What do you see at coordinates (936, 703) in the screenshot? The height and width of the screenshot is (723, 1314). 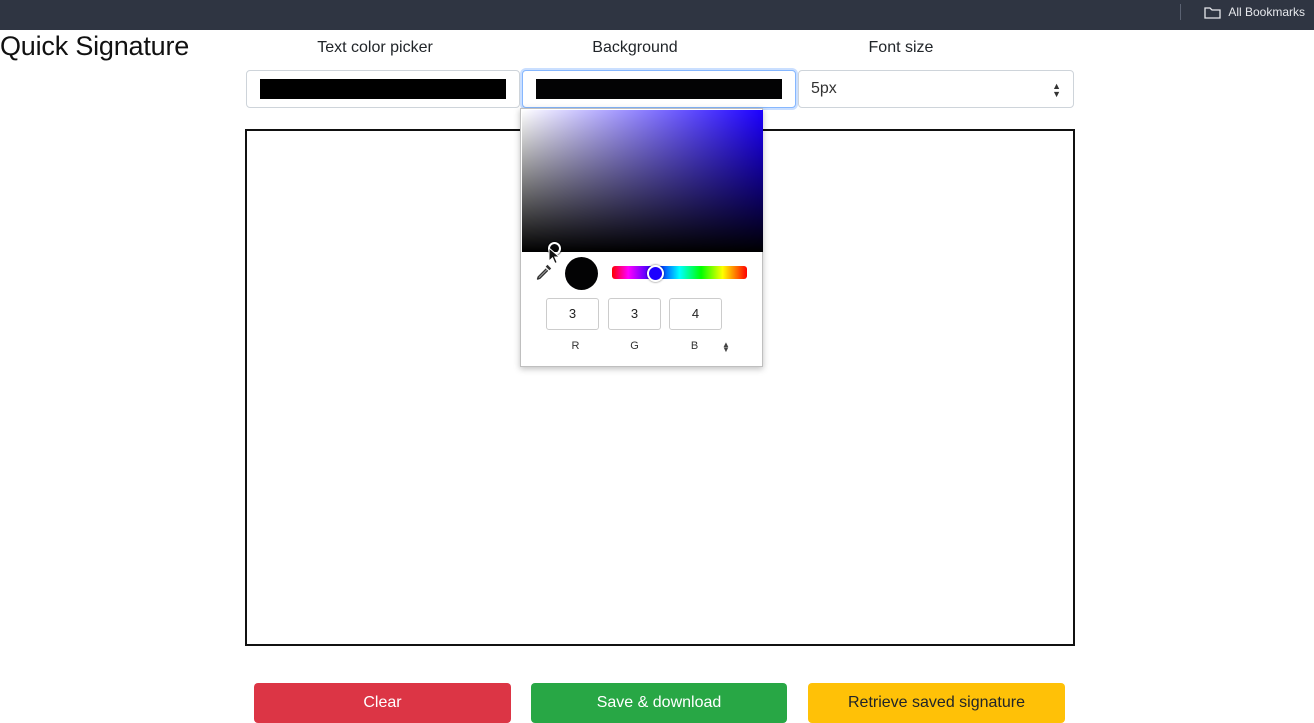 I see `retrieve-signature-button: Retrieve saved signature` at bounding box center [936, 703].